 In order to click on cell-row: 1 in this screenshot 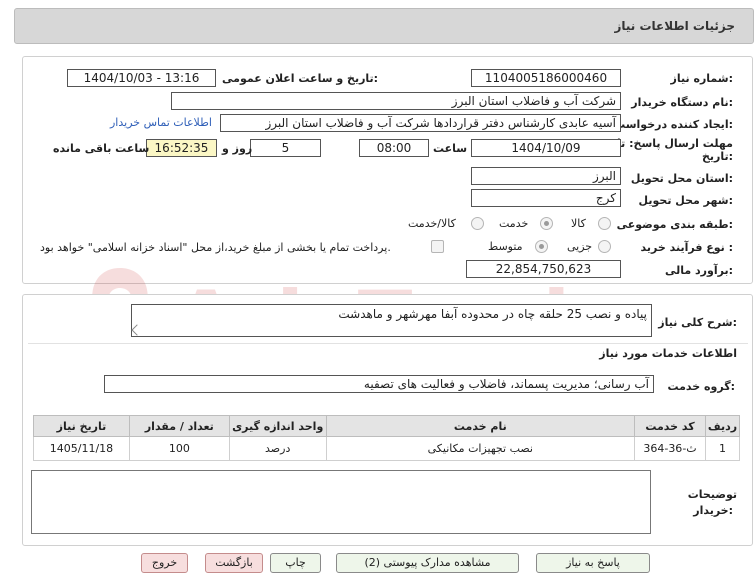, I will do `click(722, 448)`.